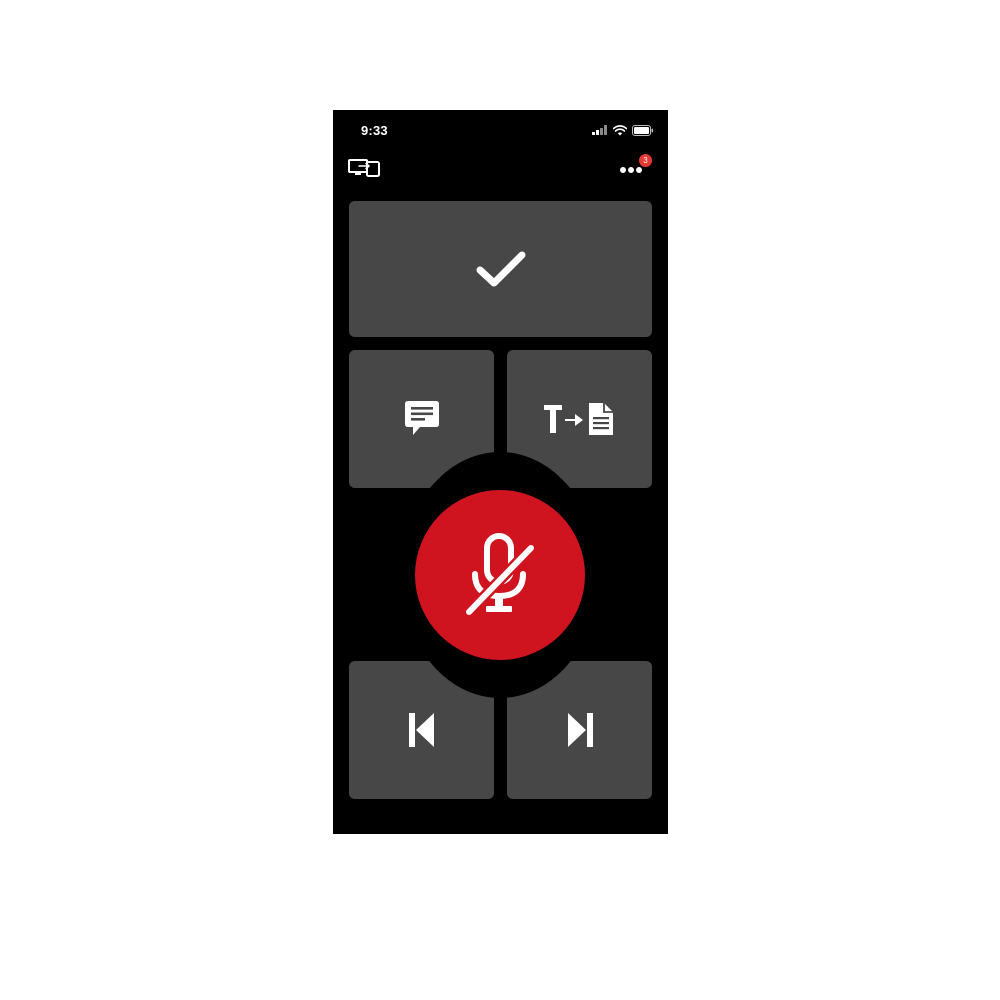  Describe the element at coordinates (645, 160) in the screenshot. I see `notification-badge: 3` at that location.